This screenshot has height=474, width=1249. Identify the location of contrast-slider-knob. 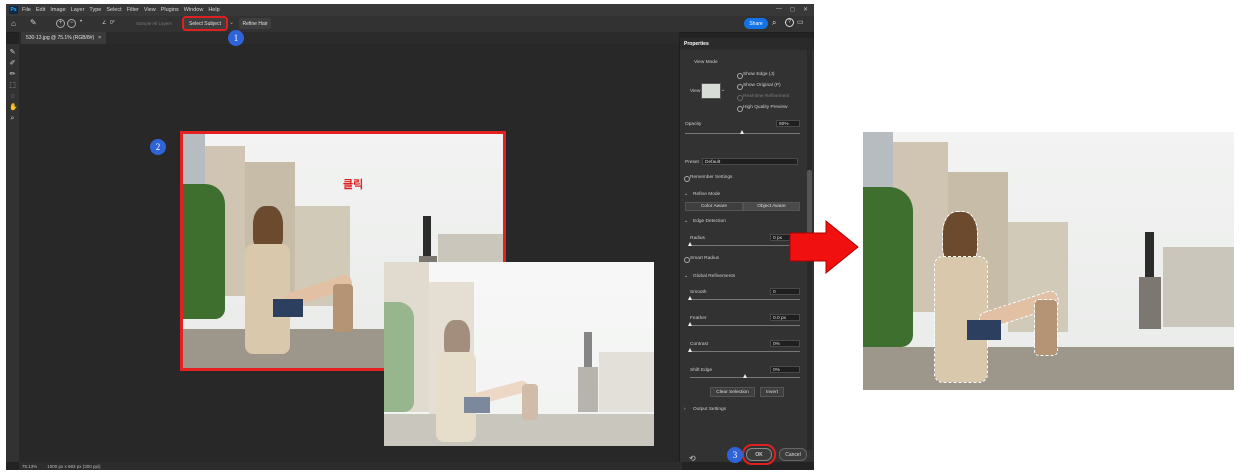
(690, 350).